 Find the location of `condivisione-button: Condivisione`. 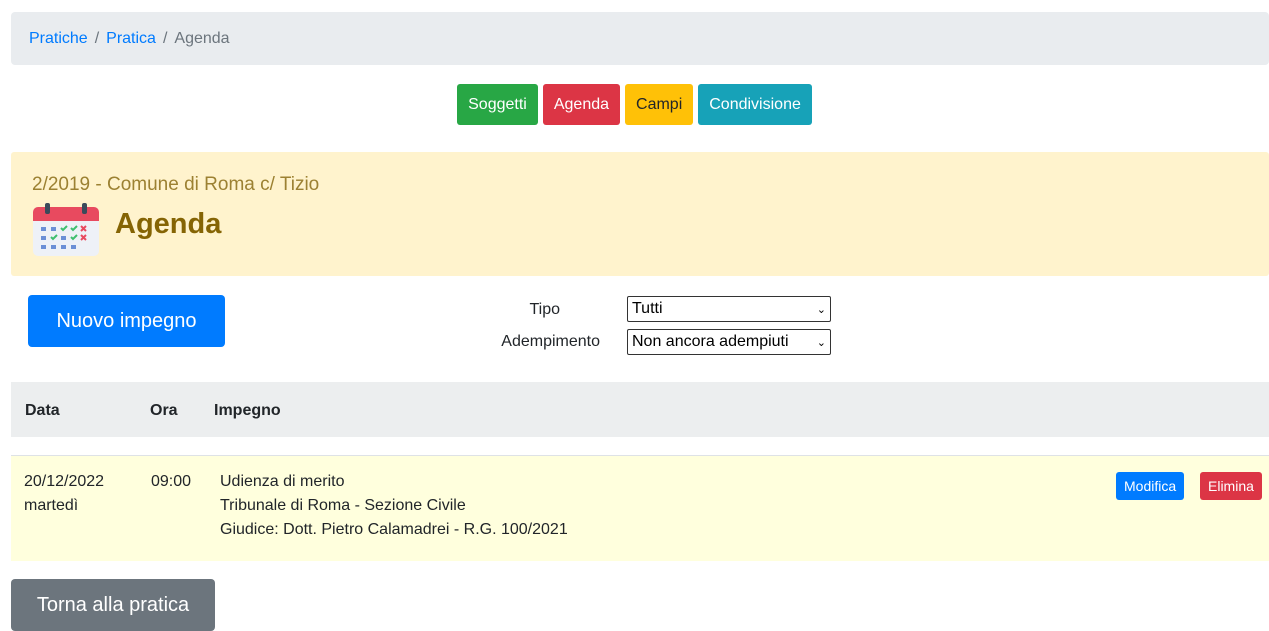

condivisione-button: Condivisione is located at coordinates (755, 104).